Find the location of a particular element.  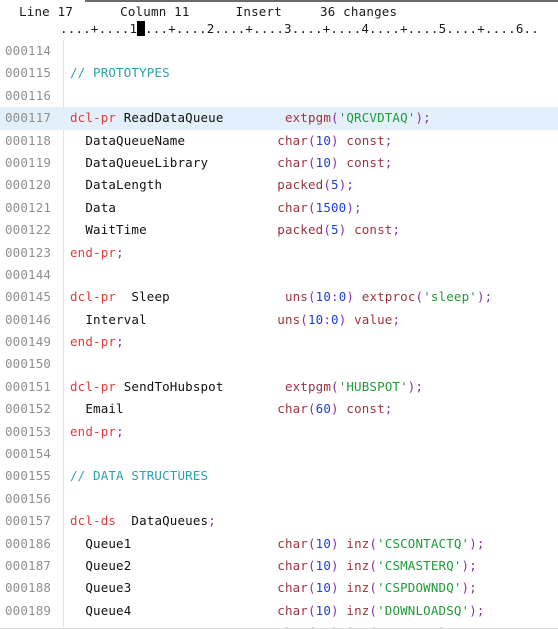

code-line: 000156 is located at coordinates (279, 499).